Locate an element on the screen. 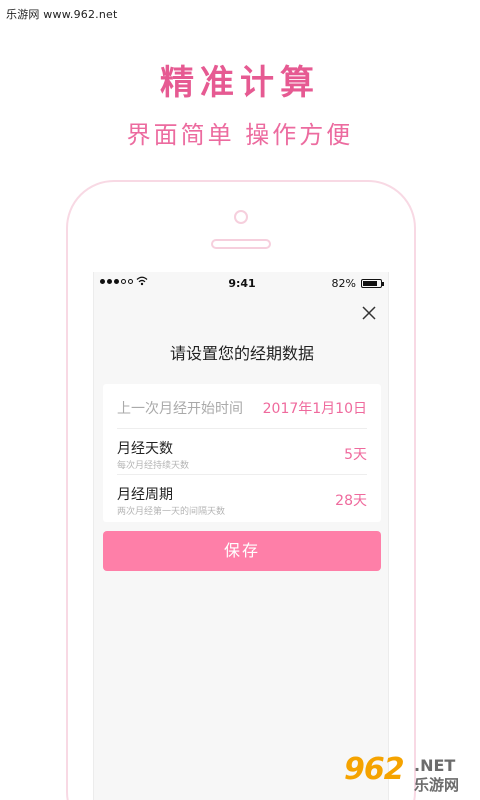 Image resolution: width=480 pixels, height=800 pixels. row-value: 5天 is located at coordinates (355, 455).